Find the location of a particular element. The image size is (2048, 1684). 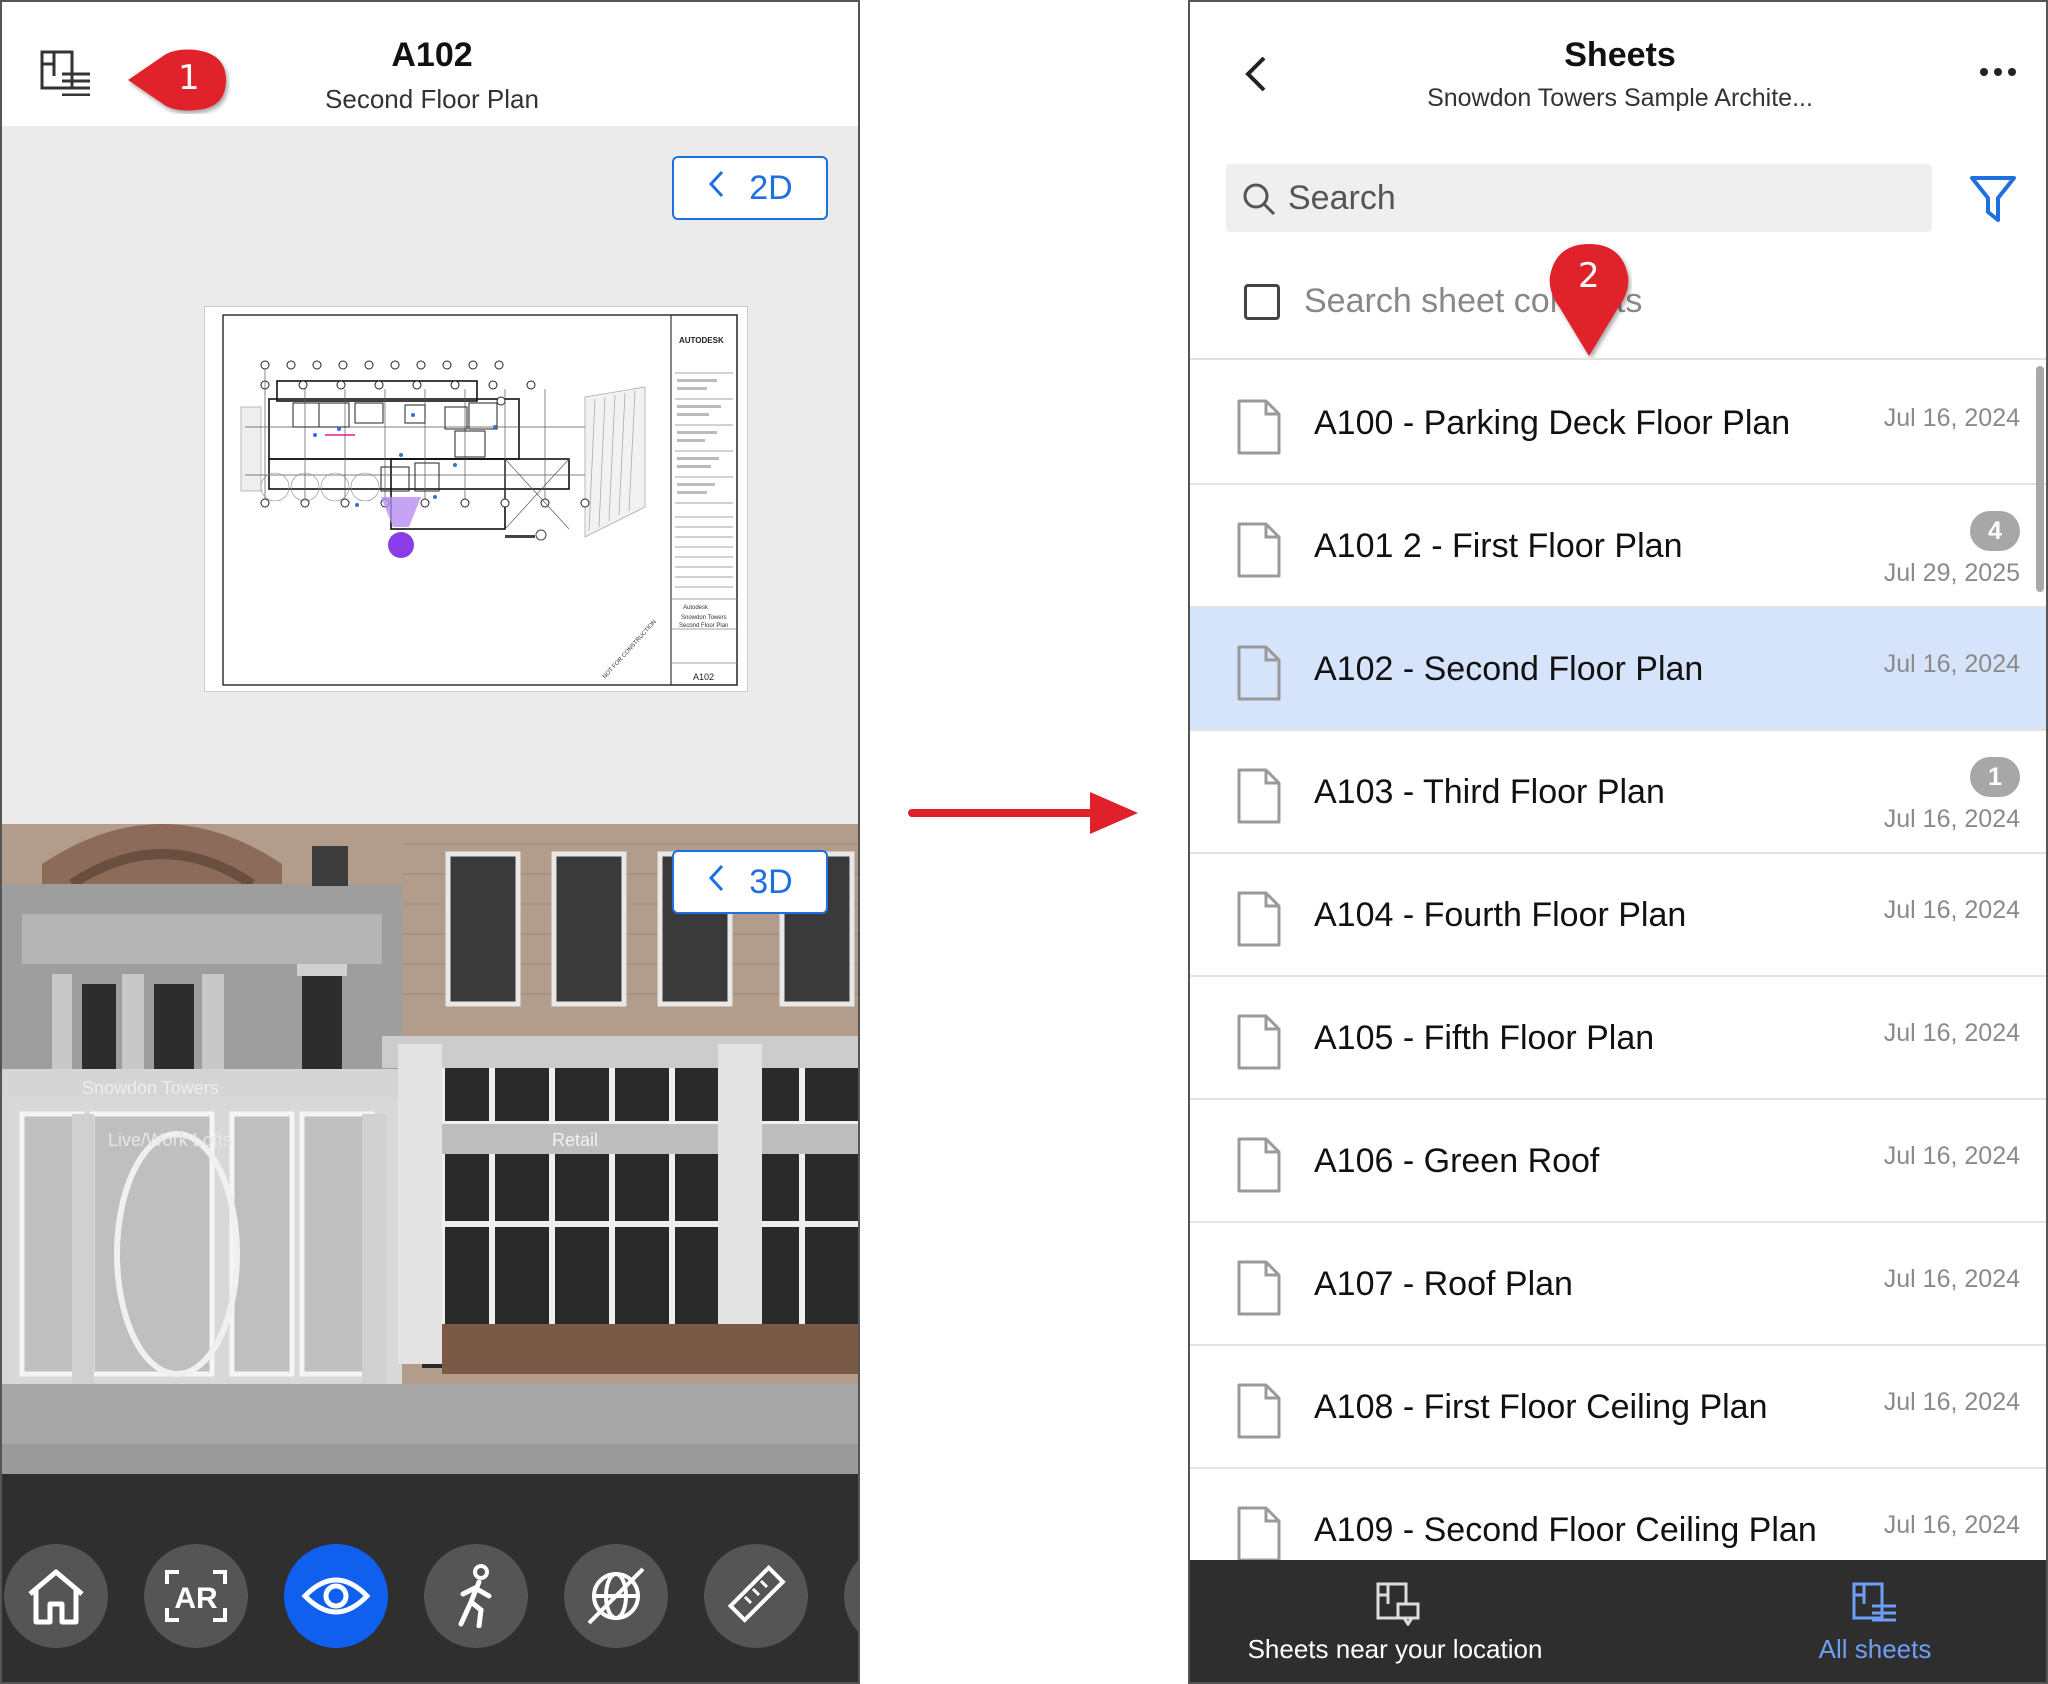

sheet-name: A100 - Parking Deck Floor Plan is located at coordinates (1552, 423).